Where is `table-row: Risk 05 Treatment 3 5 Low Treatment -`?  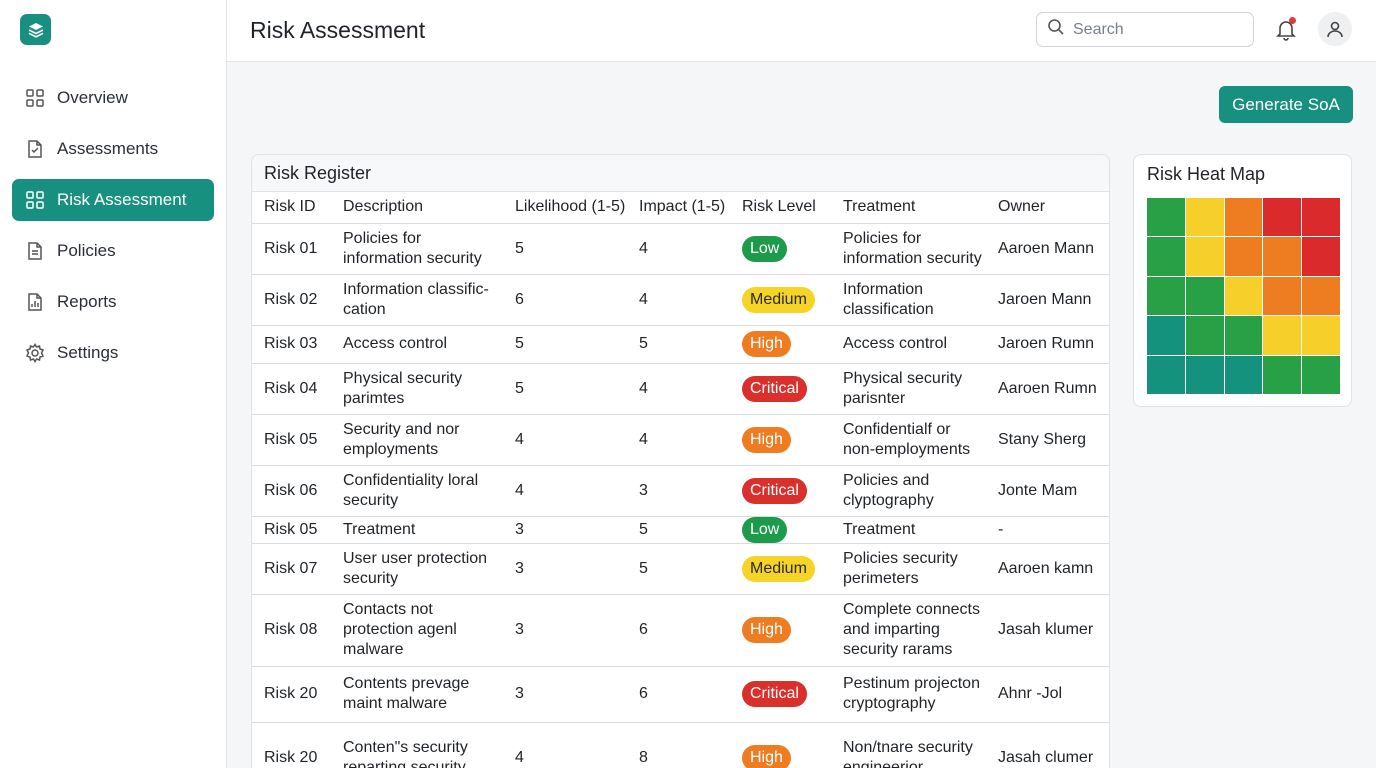 table-row: Risk 05 Treatment 3 5 Low Treatment - is located at coordinates (680, 530).